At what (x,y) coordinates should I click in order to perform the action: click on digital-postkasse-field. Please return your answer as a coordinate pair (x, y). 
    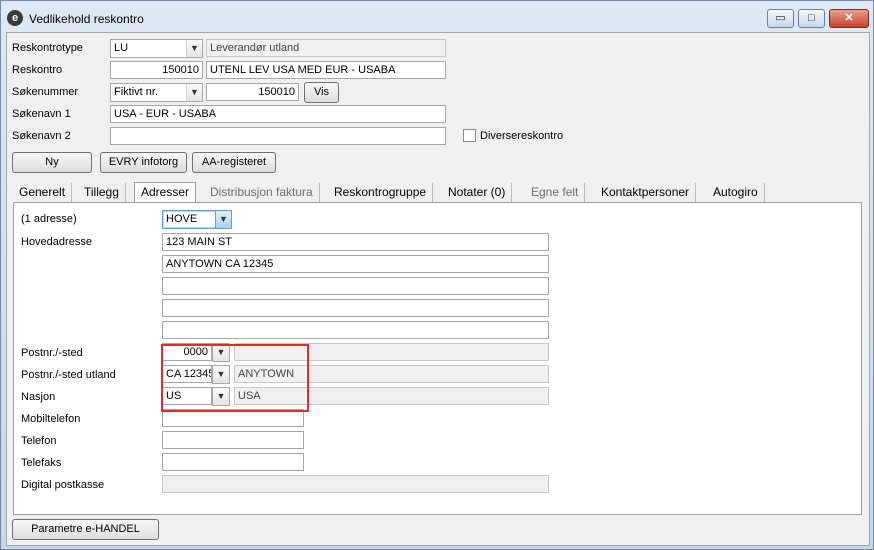
    Looking at the image, I should click on (355, 484).